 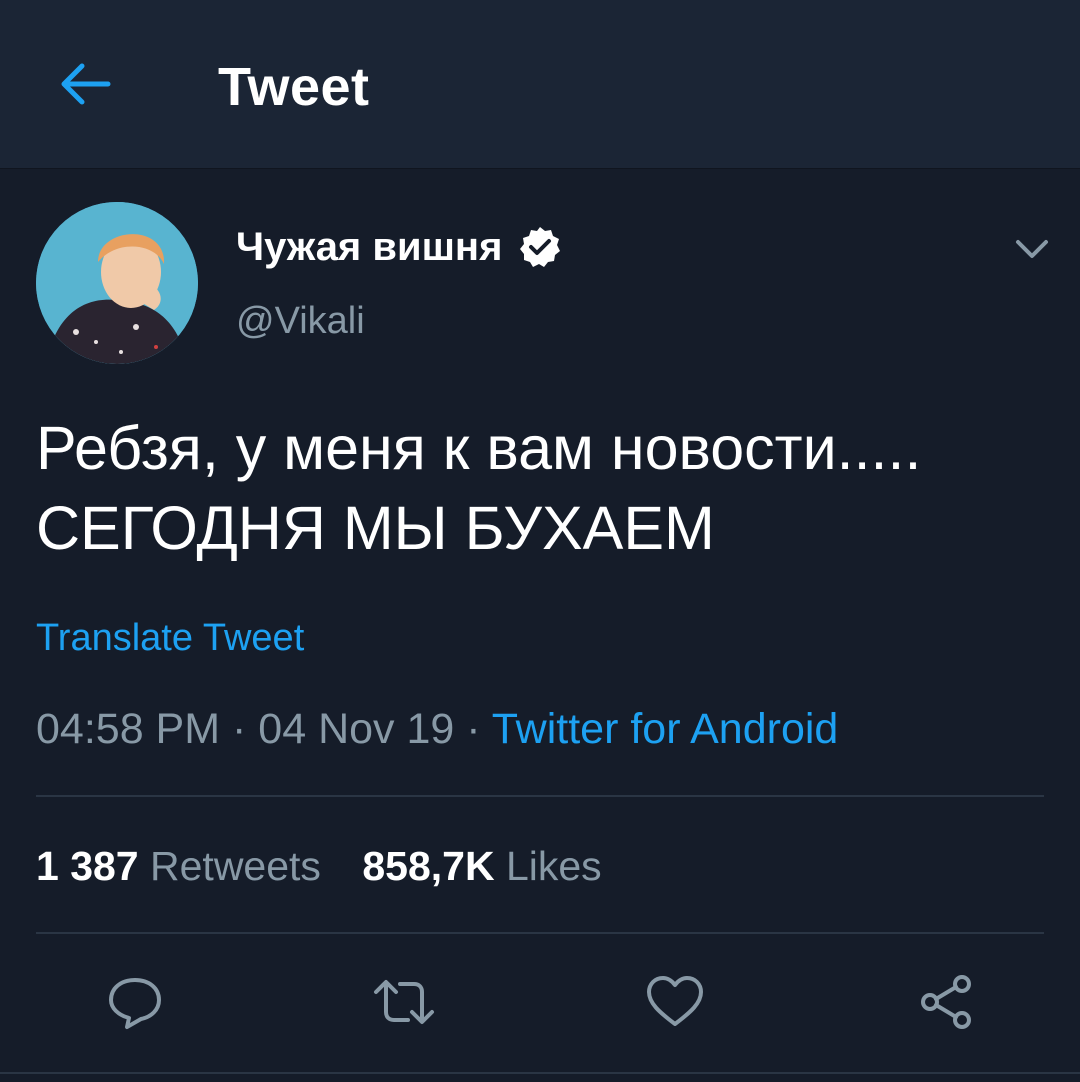 I want to click on reply-button, so click(x=135, y=1002).